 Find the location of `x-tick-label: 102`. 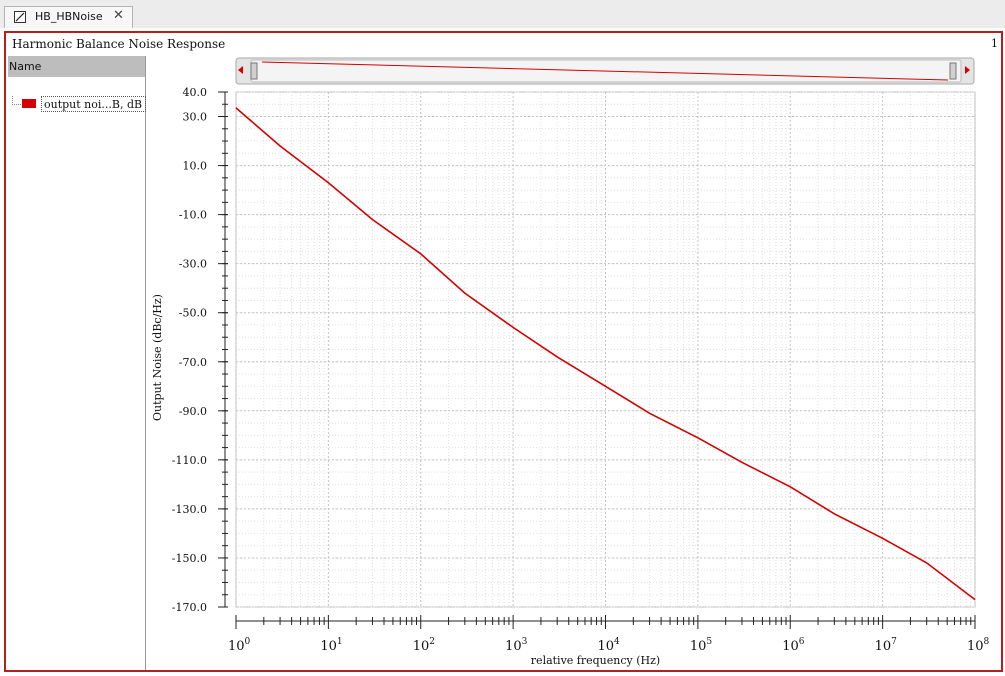

x-tick-label: 102 is located at coordinates (424, 645).